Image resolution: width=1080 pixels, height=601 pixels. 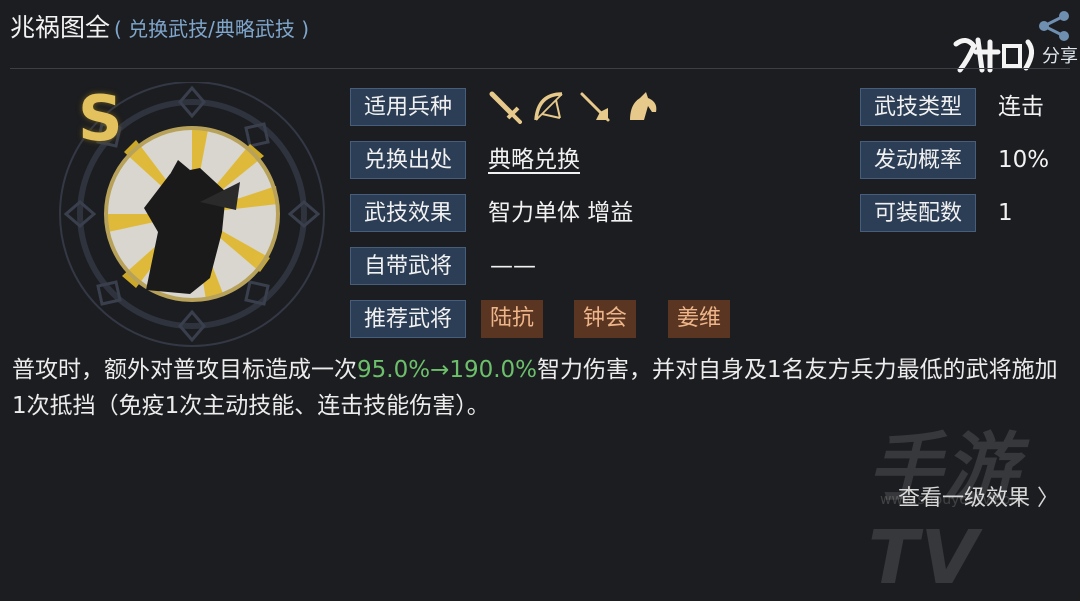 What do you see at coordinates (643, 106) in the screenshot?
I see `horse-icon` at bounding box center [643, 106].